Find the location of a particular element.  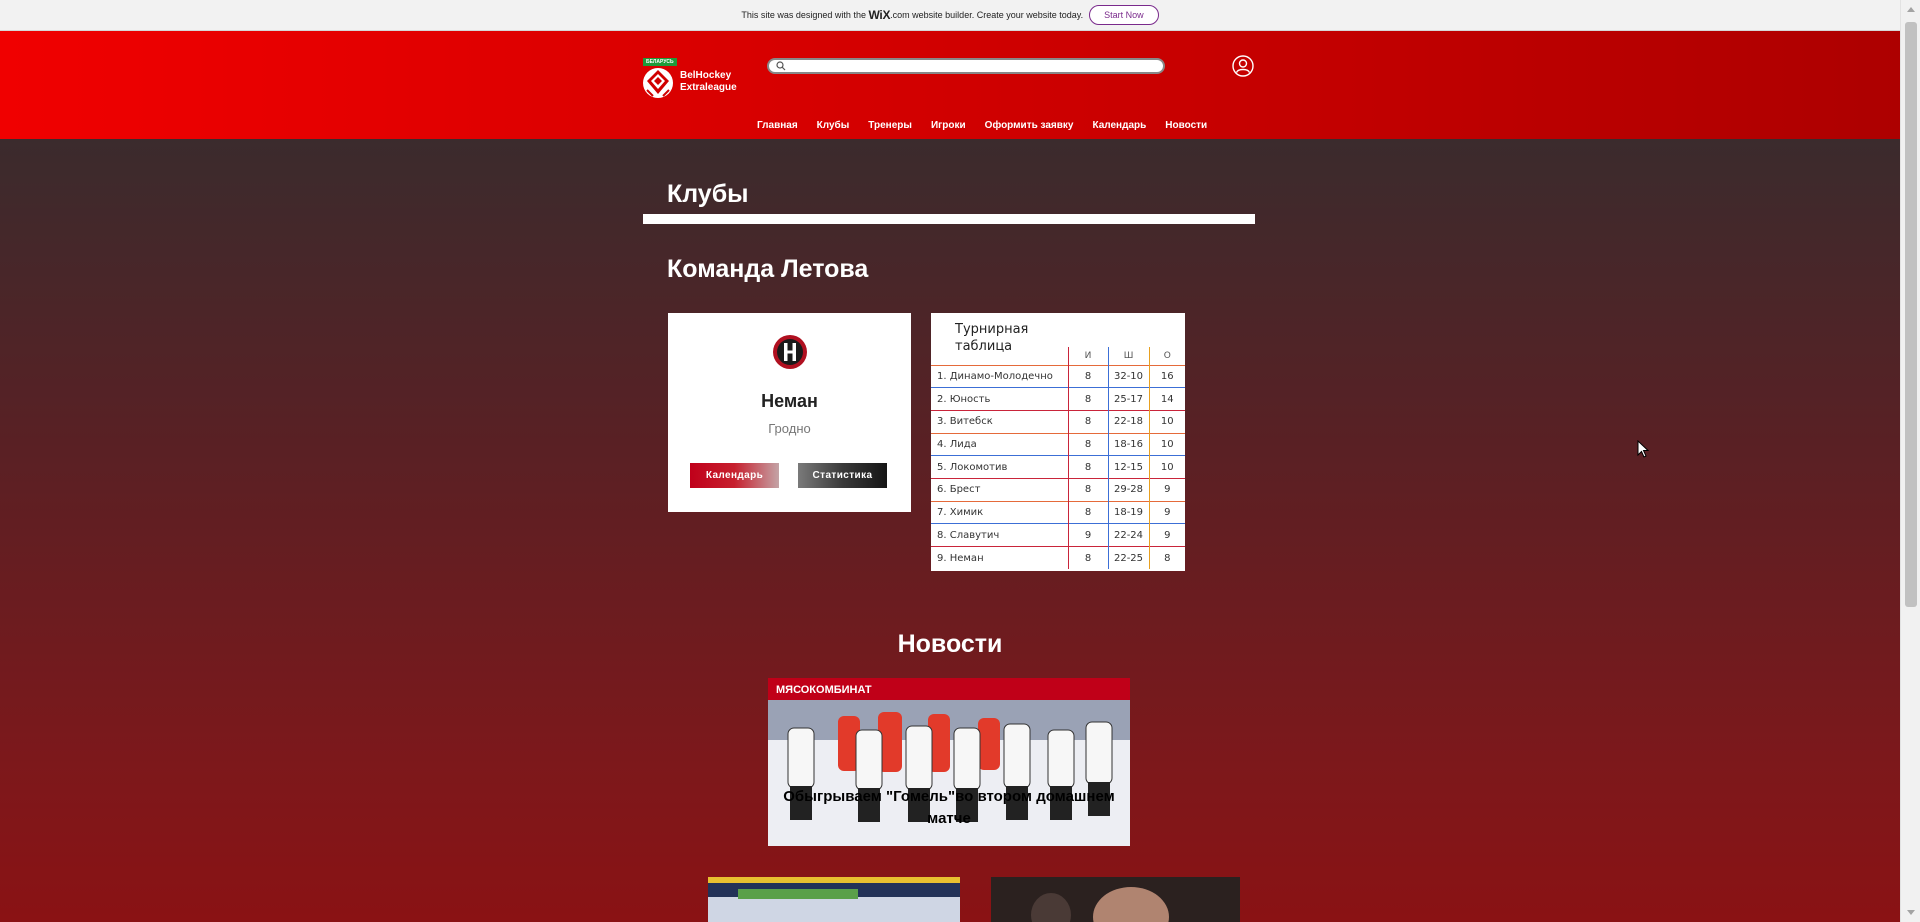

standings-row: 1. Динамо-Молодечно 8 32-10 16 is located at coordinates (1058, 376).